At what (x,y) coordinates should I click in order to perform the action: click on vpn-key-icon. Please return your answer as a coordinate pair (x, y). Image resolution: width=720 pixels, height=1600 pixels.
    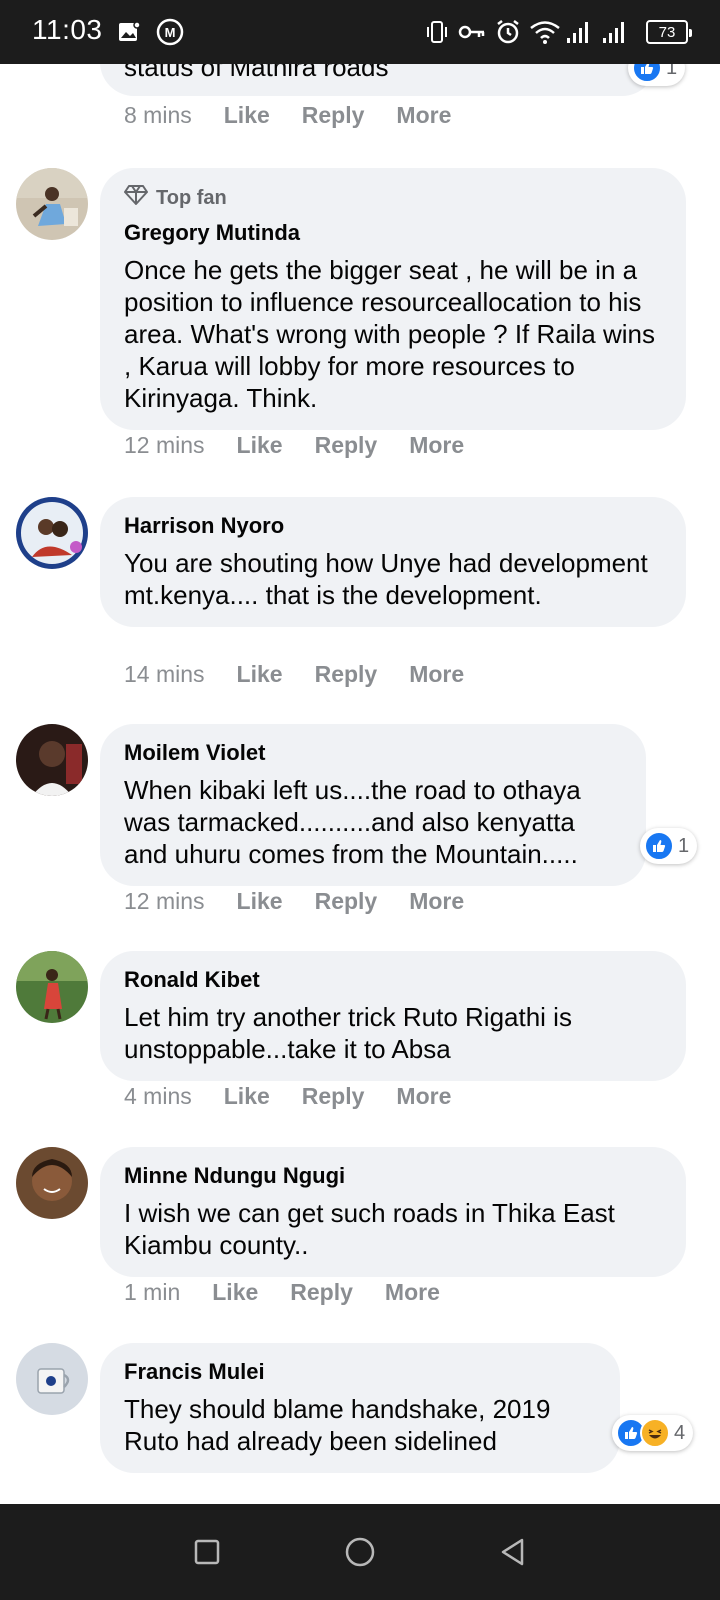
    Looking at the image, I should click on (472, 32).